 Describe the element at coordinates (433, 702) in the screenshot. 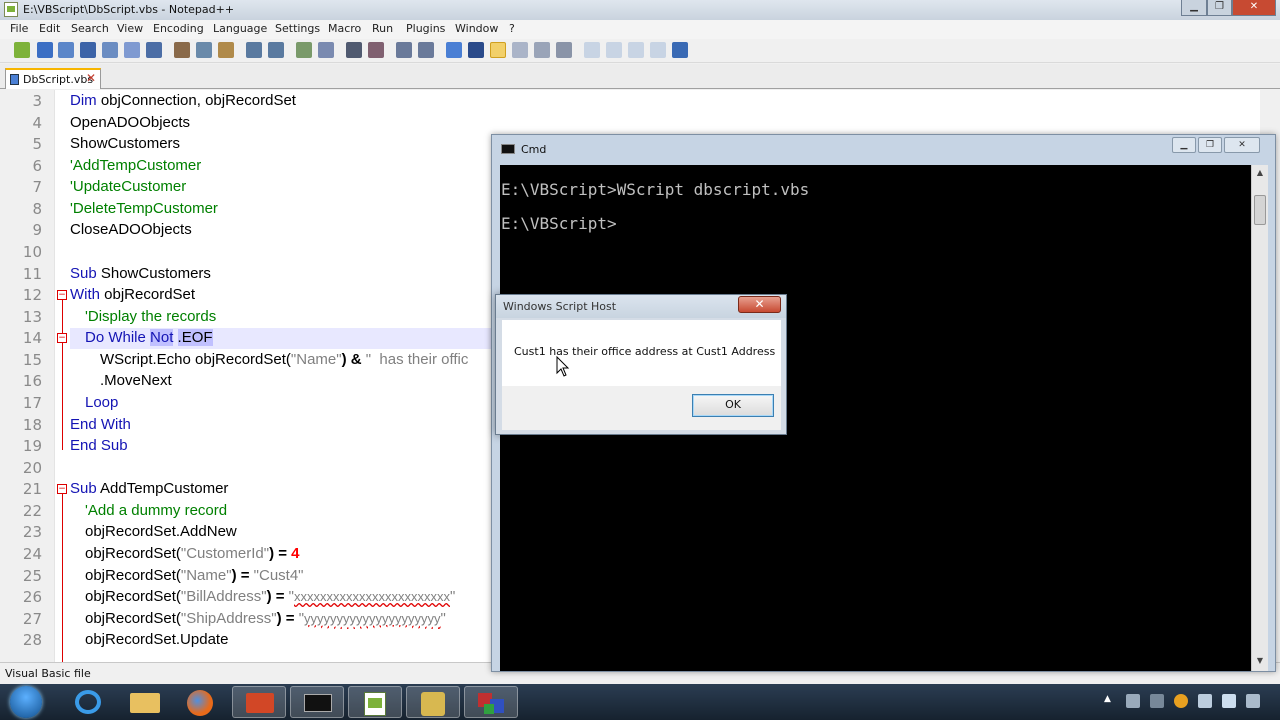

I see `tools-icon` at that location.